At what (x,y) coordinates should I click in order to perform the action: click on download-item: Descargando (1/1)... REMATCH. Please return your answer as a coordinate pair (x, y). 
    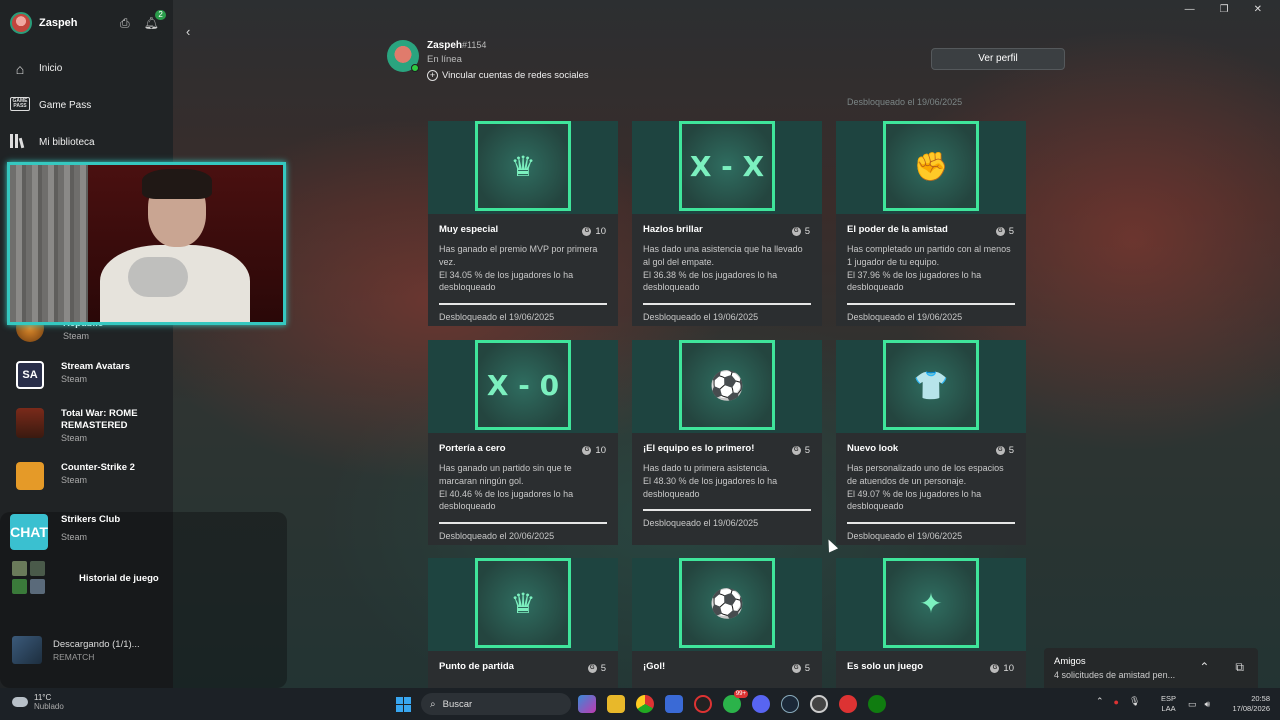
    Looking at the image, I should click on (76, 650).